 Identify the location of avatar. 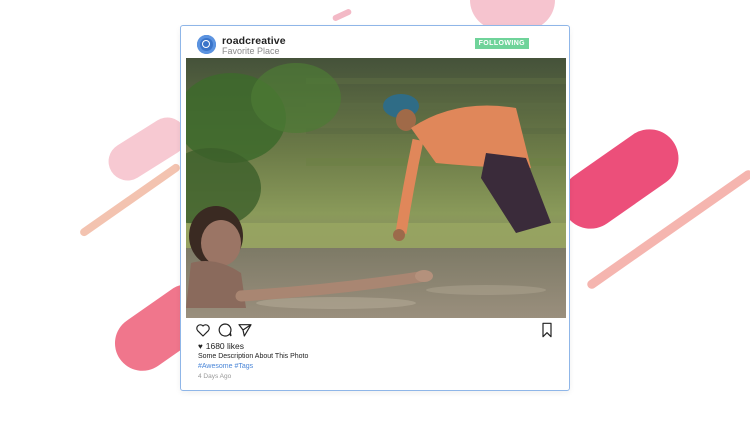
(206, 44).